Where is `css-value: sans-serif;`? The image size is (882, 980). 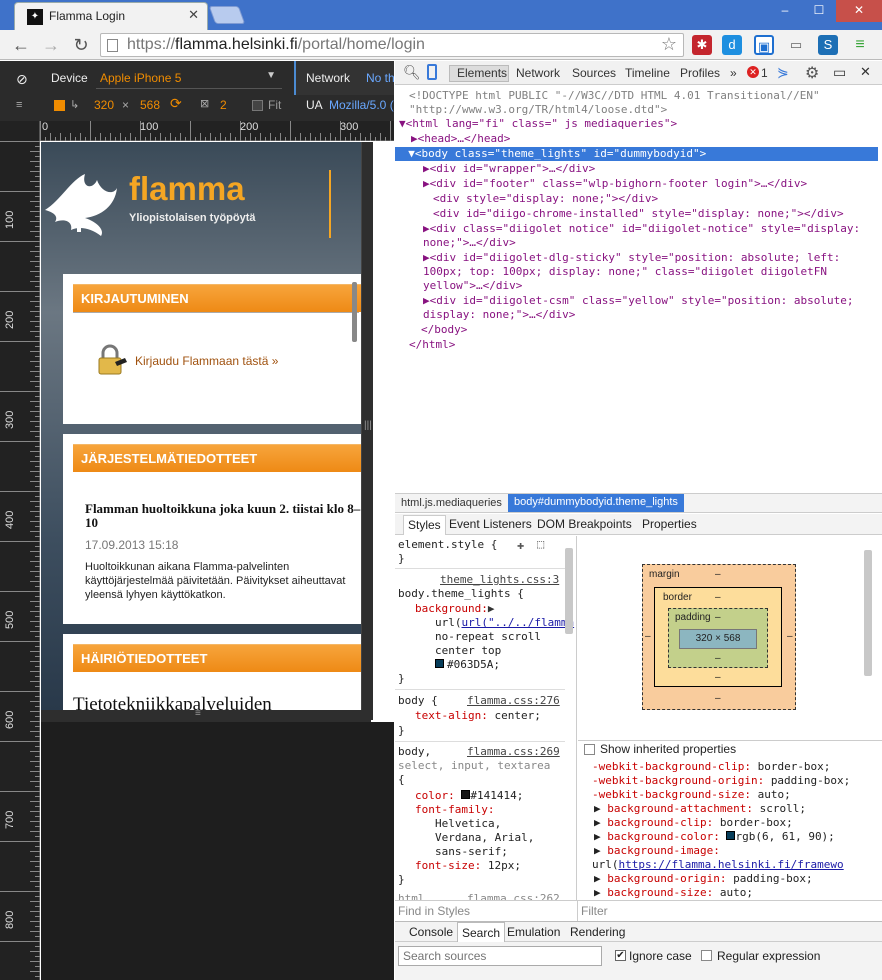
css-value: sans-serif; is located at coordinates (471, 852).